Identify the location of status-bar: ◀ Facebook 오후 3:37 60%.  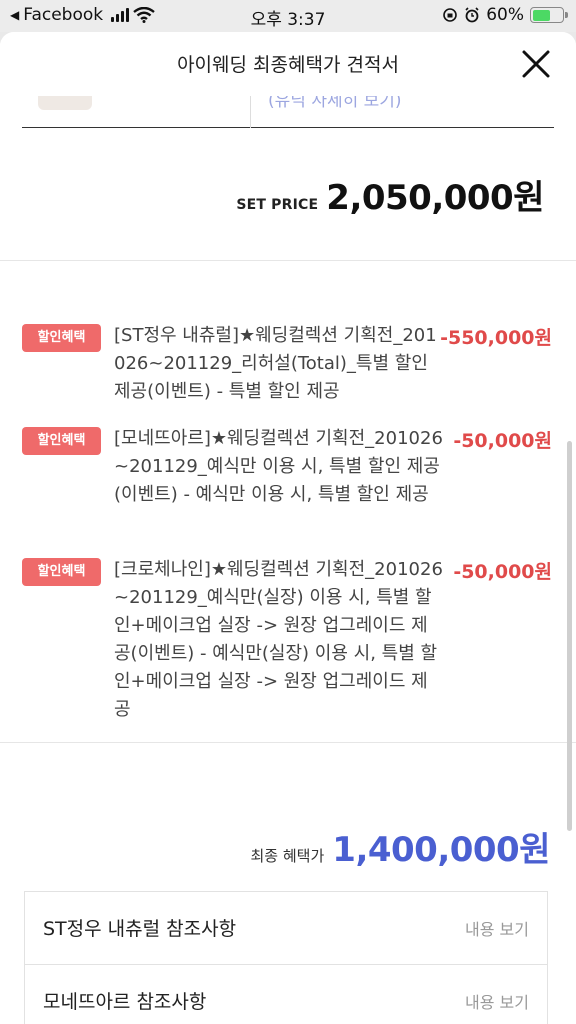
(288, 16).